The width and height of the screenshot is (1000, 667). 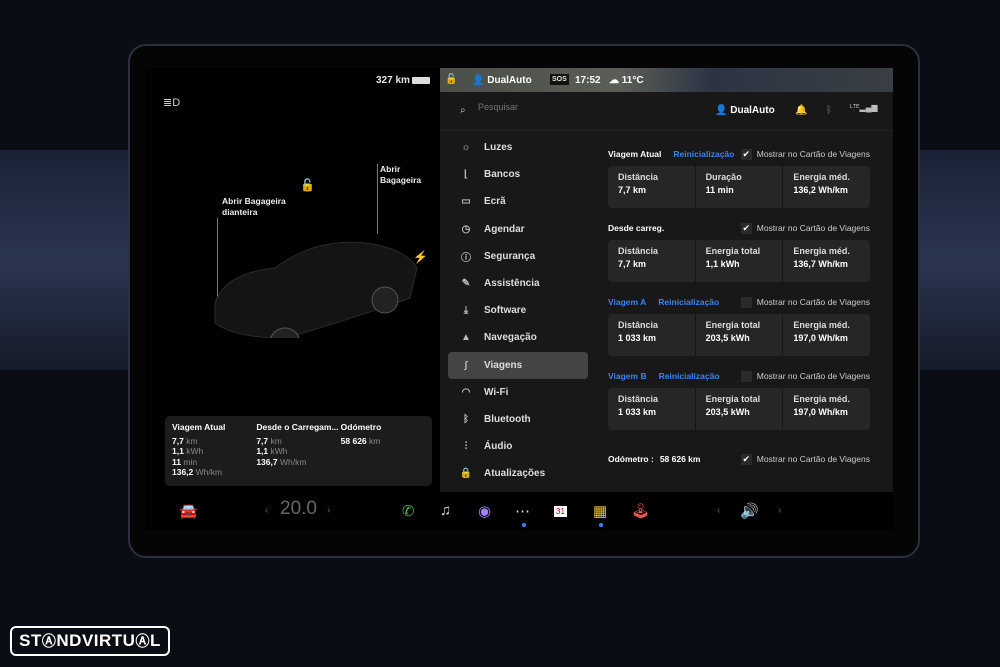 I want to click on clock: 17:52, so click(x=588, y=80).